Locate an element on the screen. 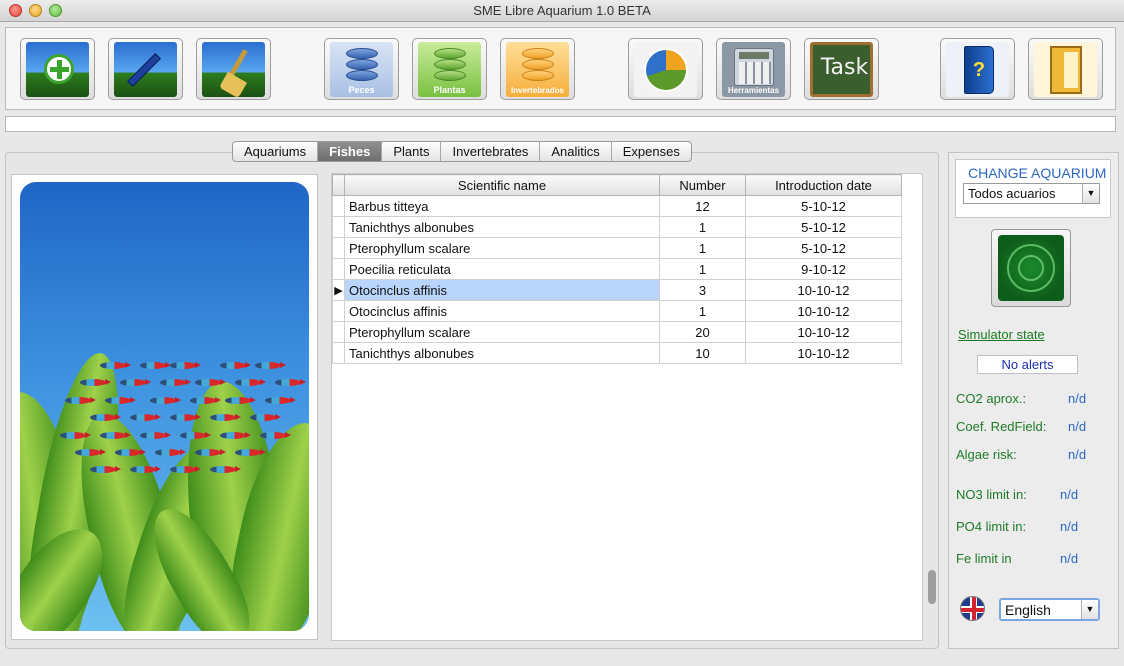  title-bar: SME Libre Aquarium 1.0 BETA is located at coordinates (562, 11).